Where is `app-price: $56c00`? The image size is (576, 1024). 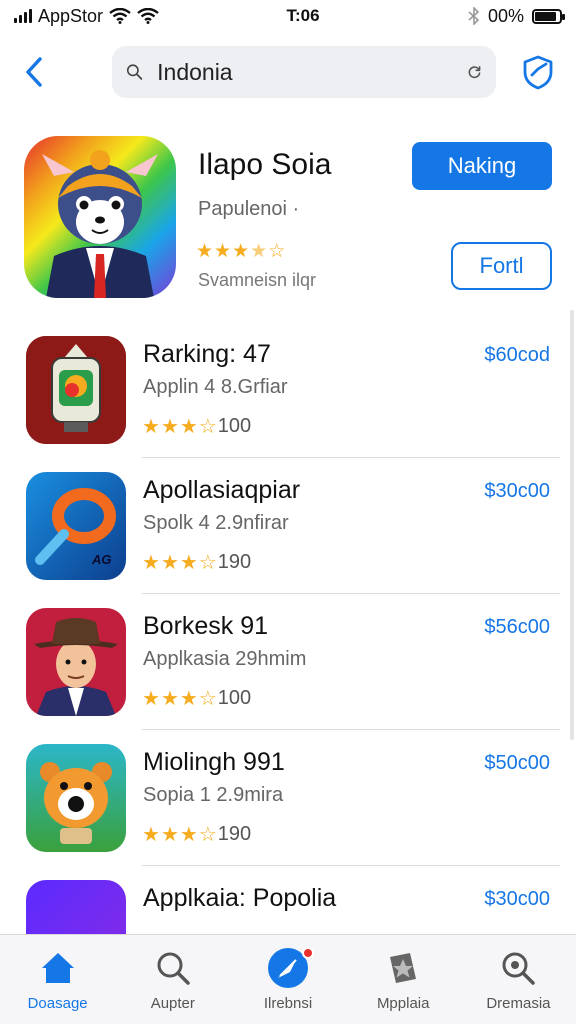 app-price: $56c00 is located at coordinates (517, 627).